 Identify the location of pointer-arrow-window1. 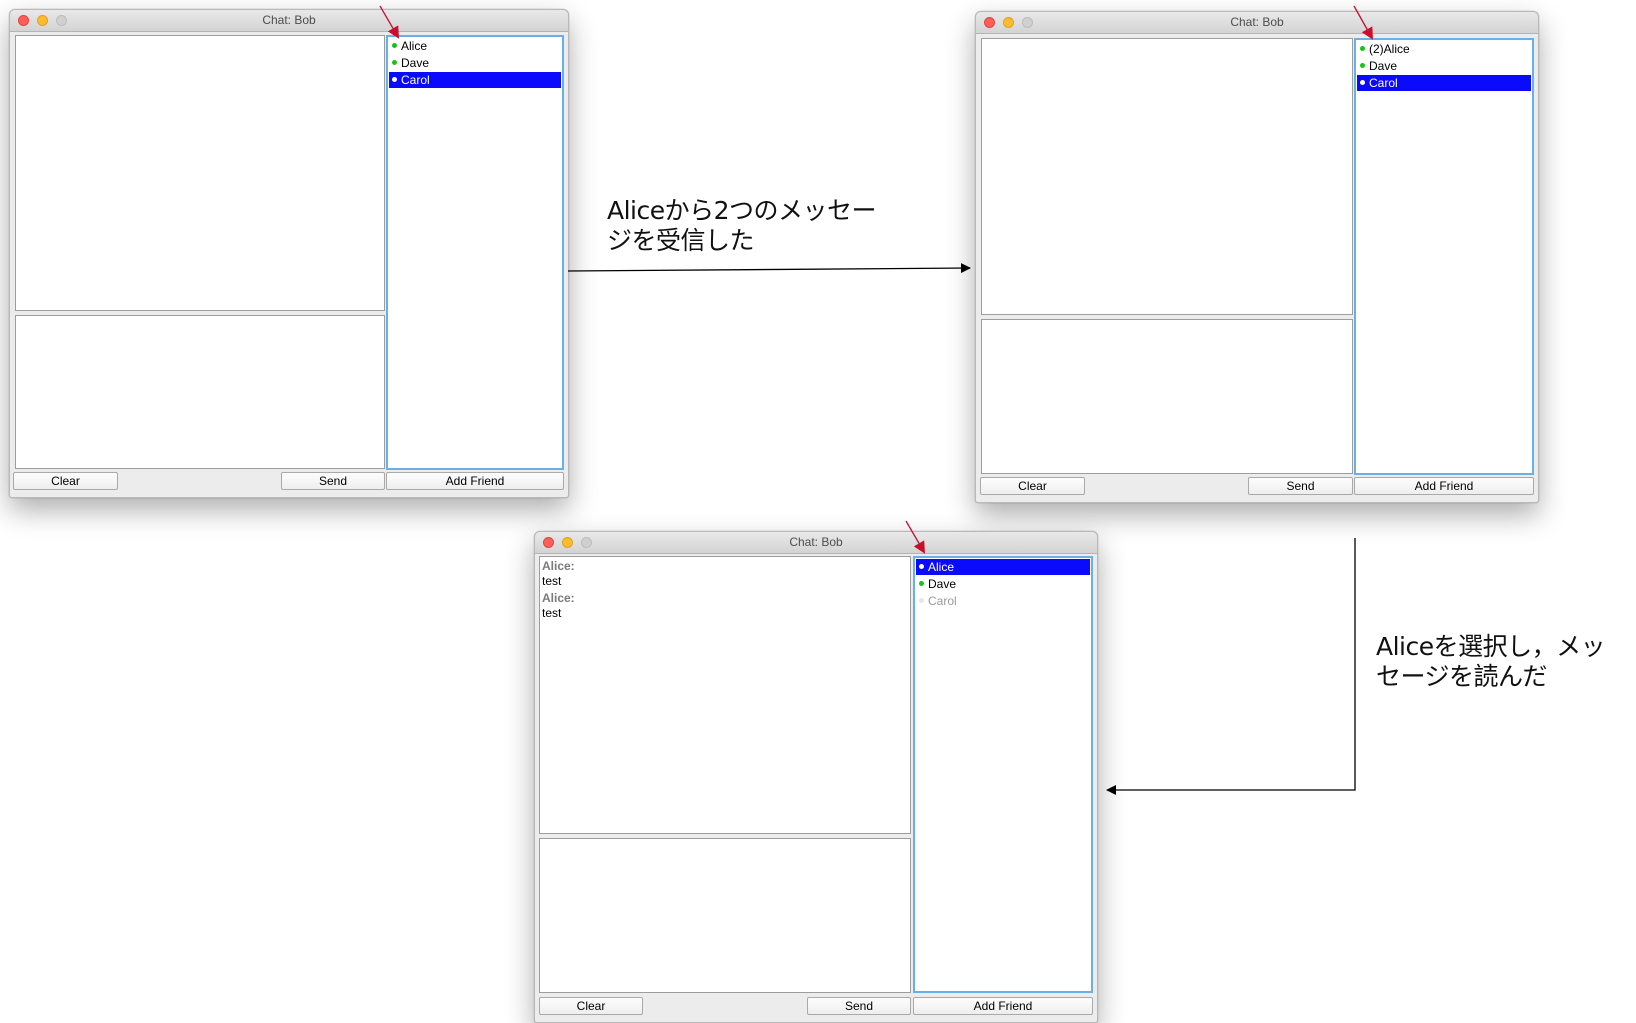
(389, 22).